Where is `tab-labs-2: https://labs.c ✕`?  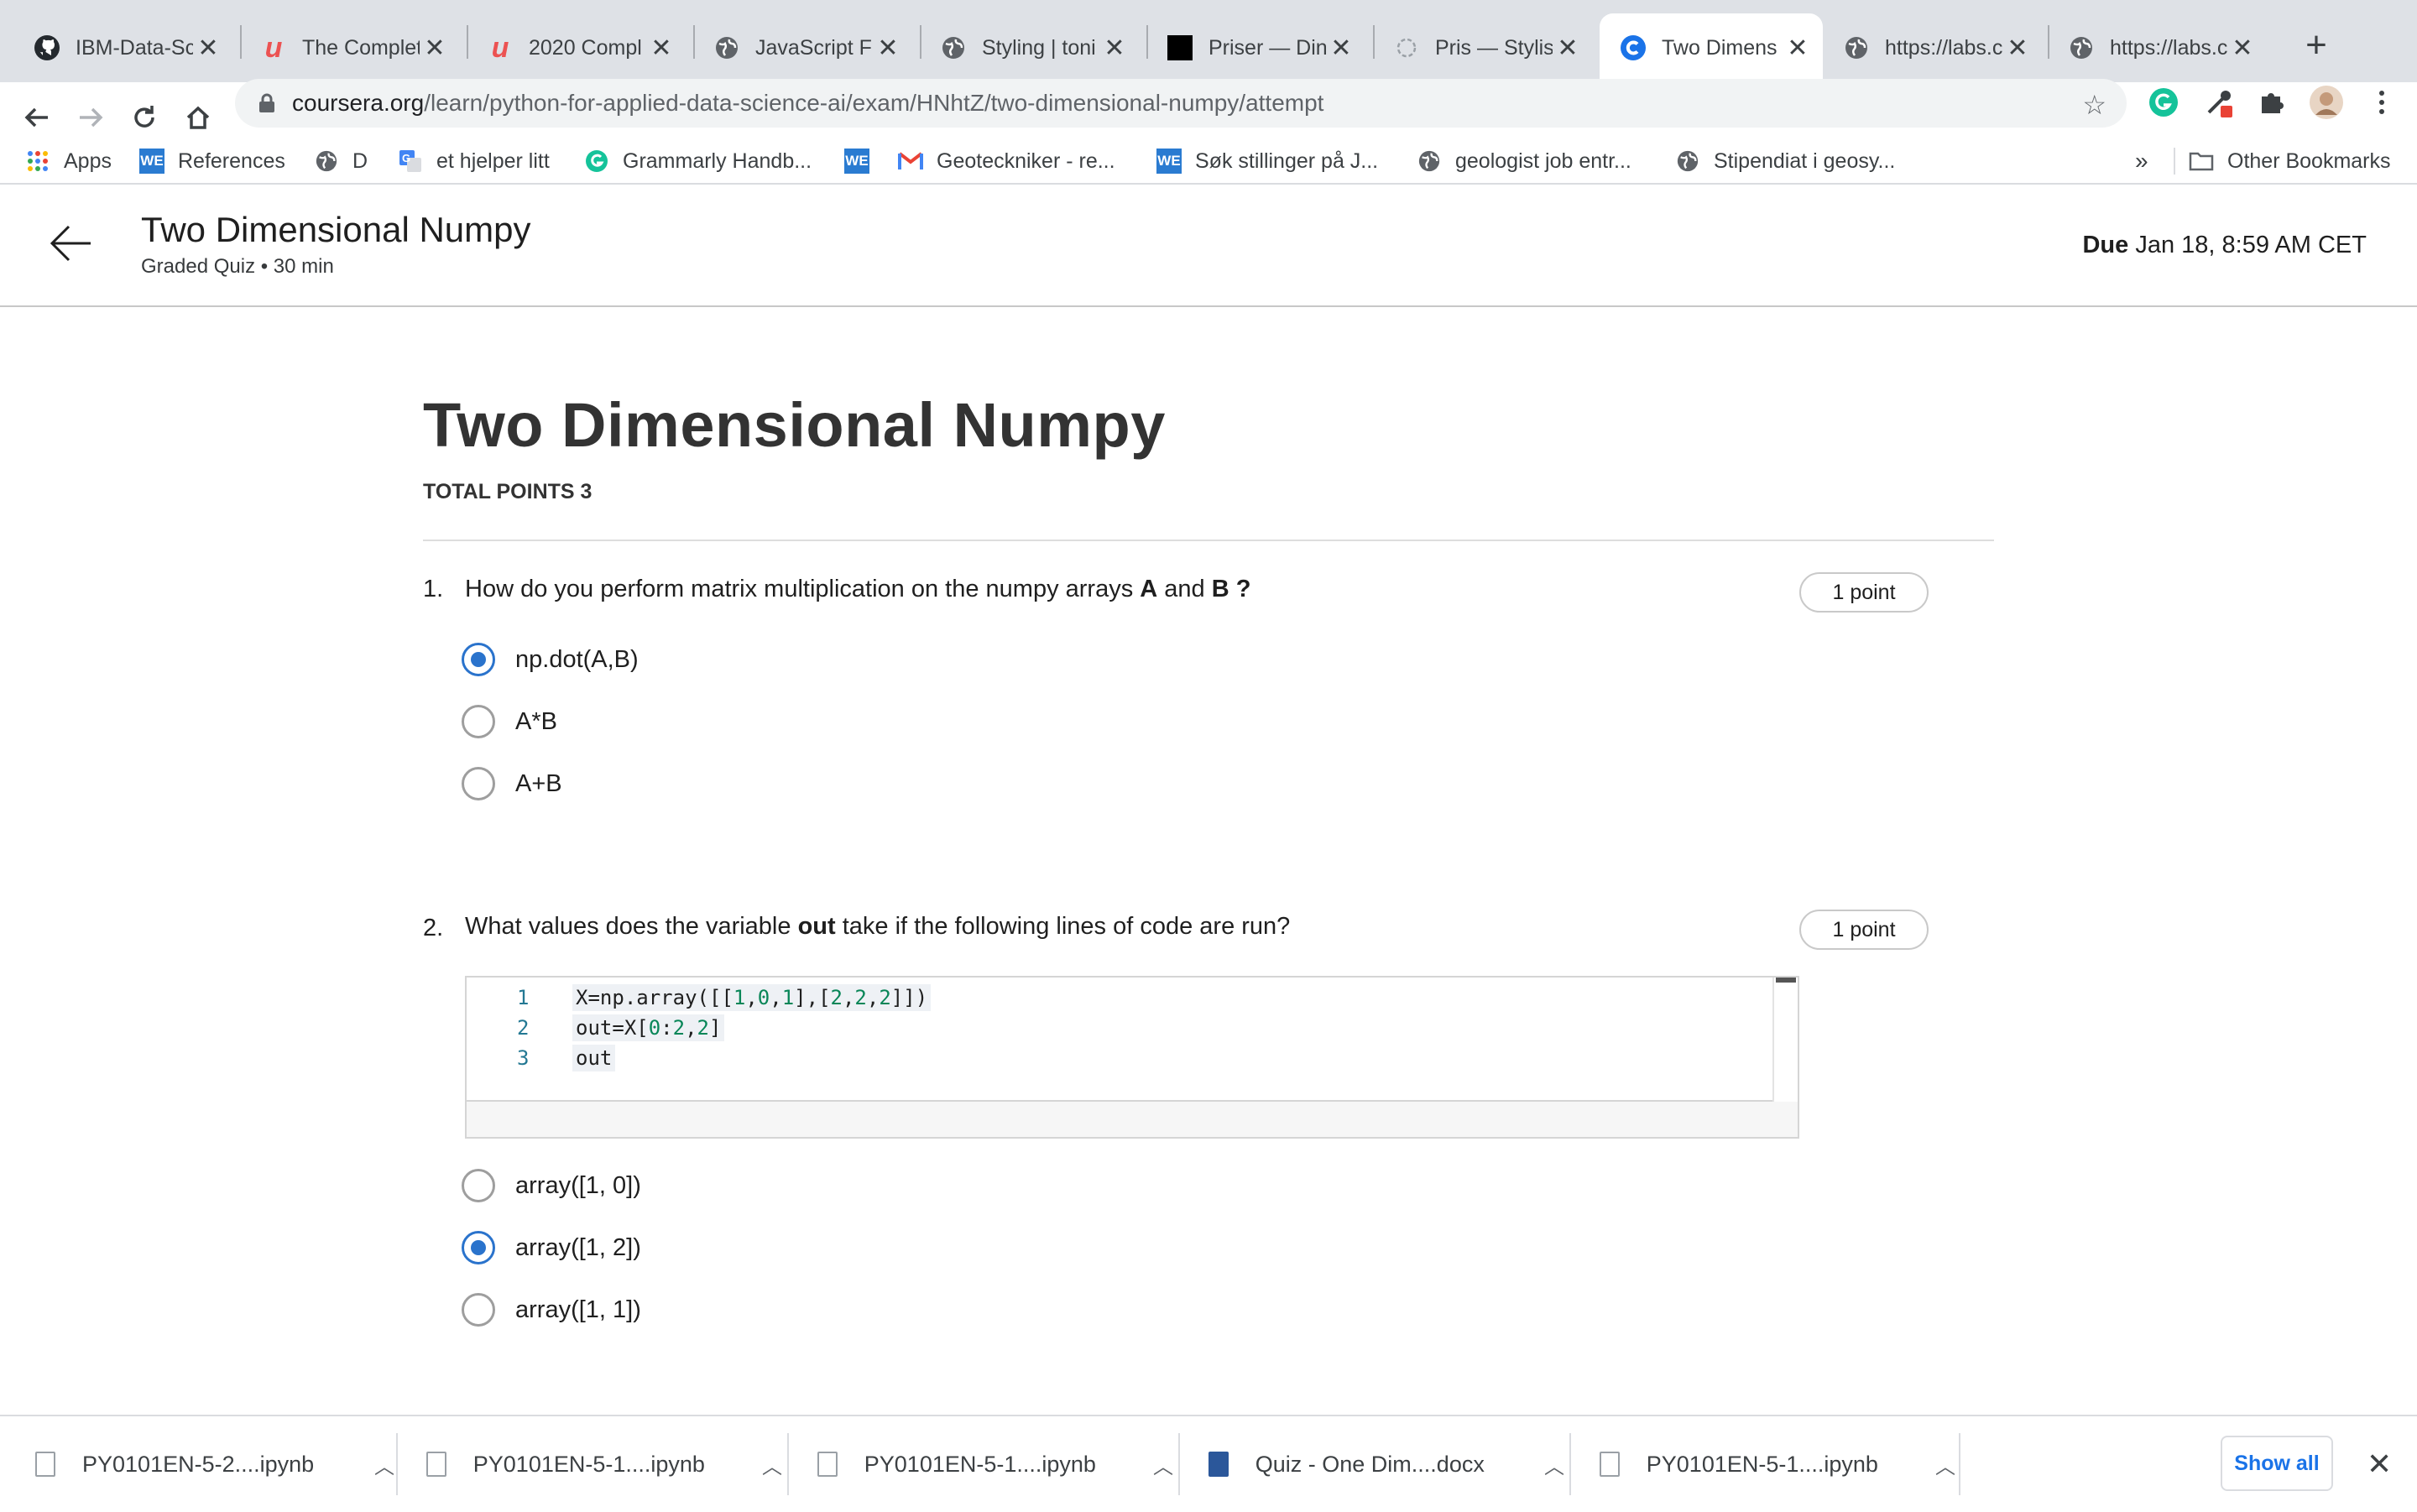
tab-labs-2: https://labs.c ✕ is located at coordinates (2158, 48).